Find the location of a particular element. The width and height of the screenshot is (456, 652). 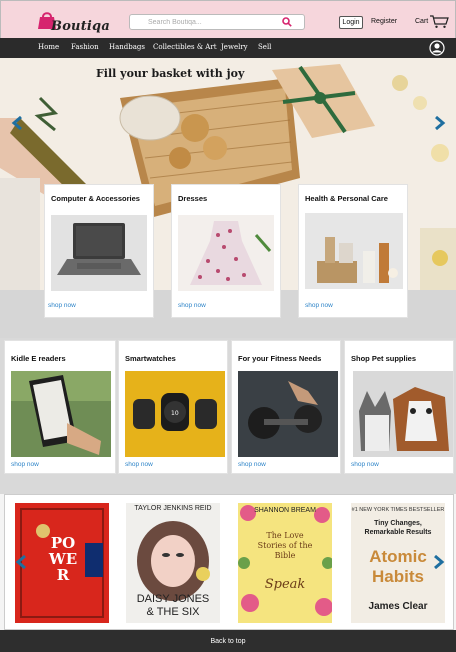

hero-title: Fill your basket with joy is located at coordinates (170, 73).